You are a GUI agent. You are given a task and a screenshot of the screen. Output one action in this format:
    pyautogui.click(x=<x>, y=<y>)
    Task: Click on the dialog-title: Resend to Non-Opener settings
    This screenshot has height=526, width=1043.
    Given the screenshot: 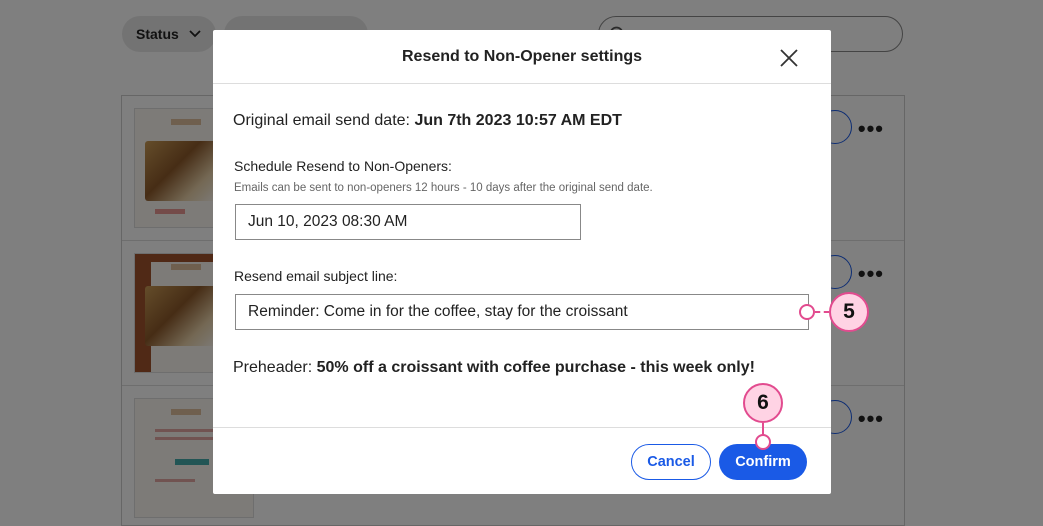 What is the action you would take?
    pyautogui.click(x=522, y=56)
    